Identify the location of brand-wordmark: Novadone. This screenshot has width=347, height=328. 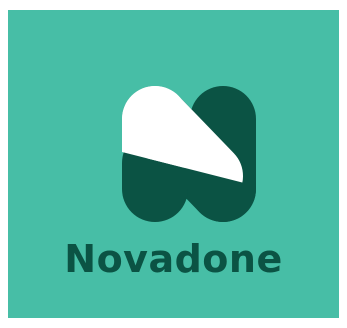
(173, 259).